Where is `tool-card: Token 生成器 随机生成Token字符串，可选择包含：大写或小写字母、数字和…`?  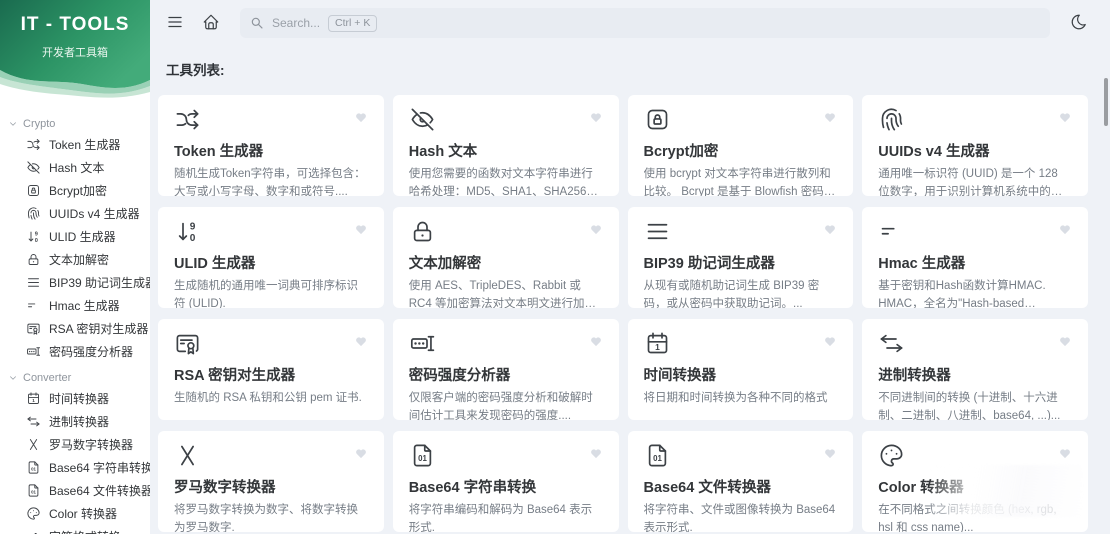 tool-card: Token 生成器 随机生成Token字符串，可选择包含：大写或小写字母、数字和… is located at coordinates (271, 145).